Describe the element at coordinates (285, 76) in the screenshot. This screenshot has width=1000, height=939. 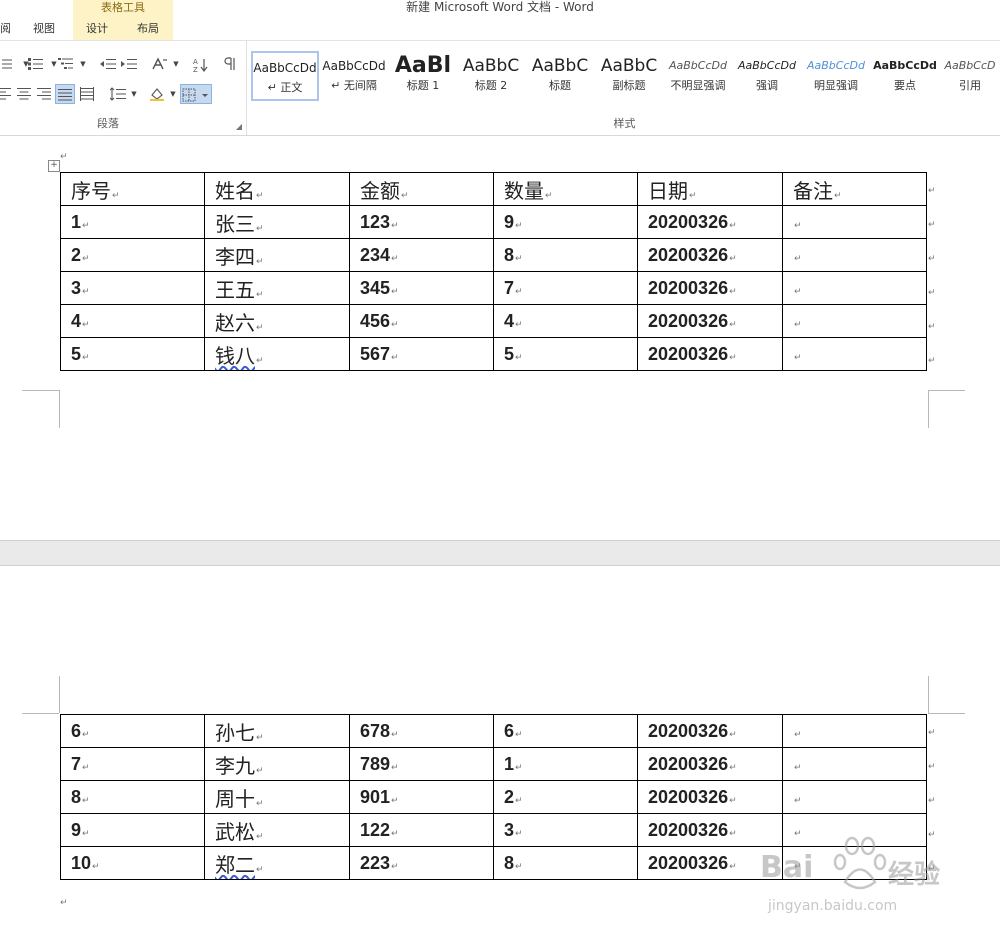
I see `style-normal: AaBbCcDd ↵ 正文` at that location.